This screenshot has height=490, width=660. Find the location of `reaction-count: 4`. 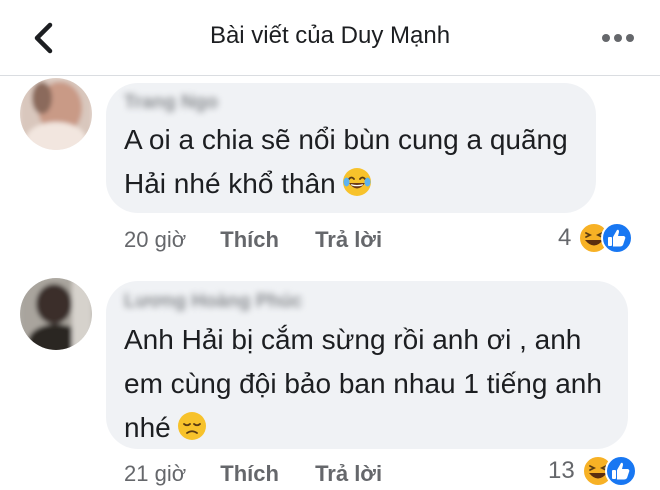

reaction-count: 4 is located at coordinates (565, 237).